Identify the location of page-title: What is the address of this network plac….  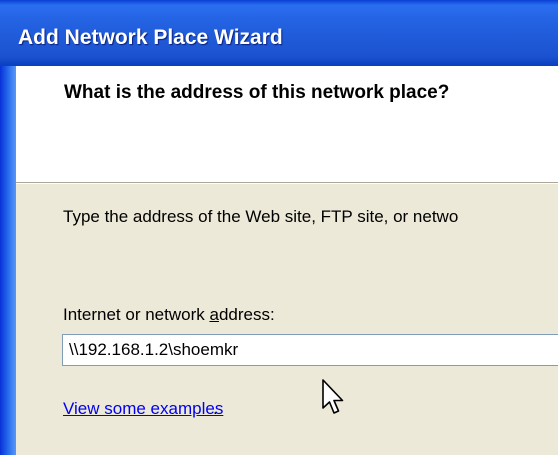
(257, 92).